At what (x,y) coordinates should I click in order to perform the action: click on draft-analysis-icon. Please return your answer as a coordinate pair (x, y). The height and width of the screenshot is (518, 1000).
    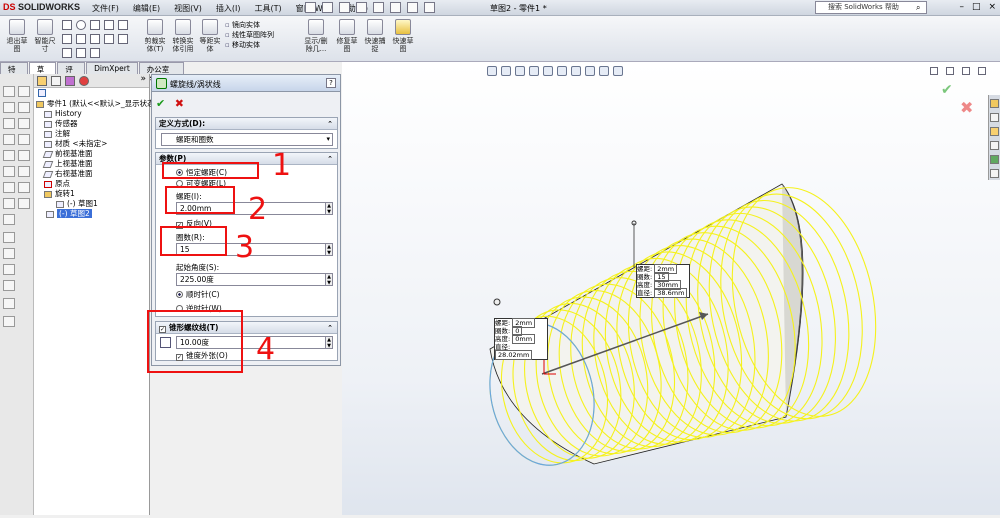
    Looking at the image, I should click on (9, 285).